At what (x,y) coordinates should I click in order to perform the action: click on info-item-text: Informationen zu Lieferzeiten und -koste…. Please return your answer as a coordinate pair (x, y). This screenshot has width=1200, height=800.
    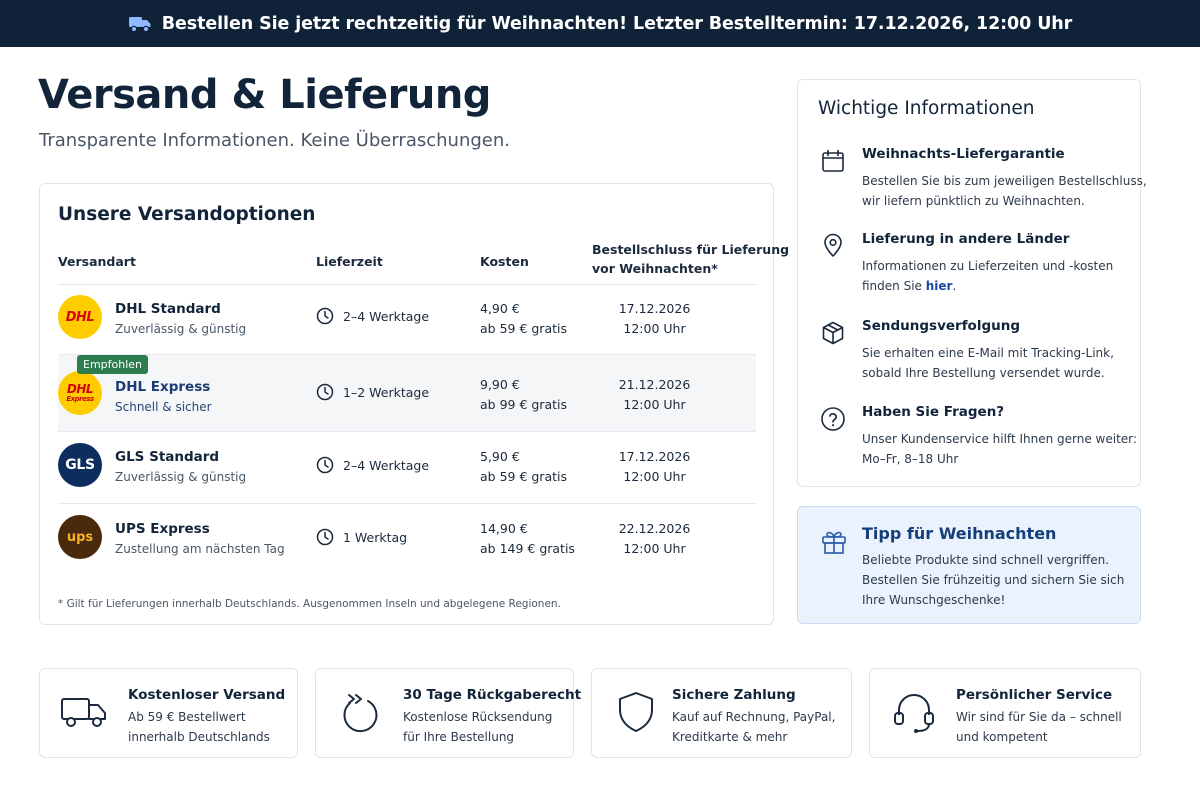
    Looking at the image, I should click on (987, 276).